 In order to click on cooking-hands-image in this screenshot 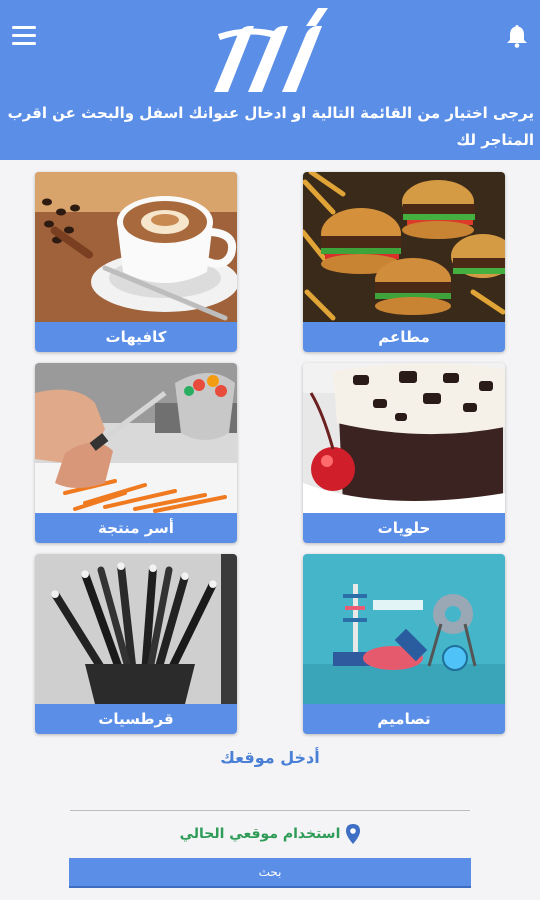, I will do `click(136, 438)`.